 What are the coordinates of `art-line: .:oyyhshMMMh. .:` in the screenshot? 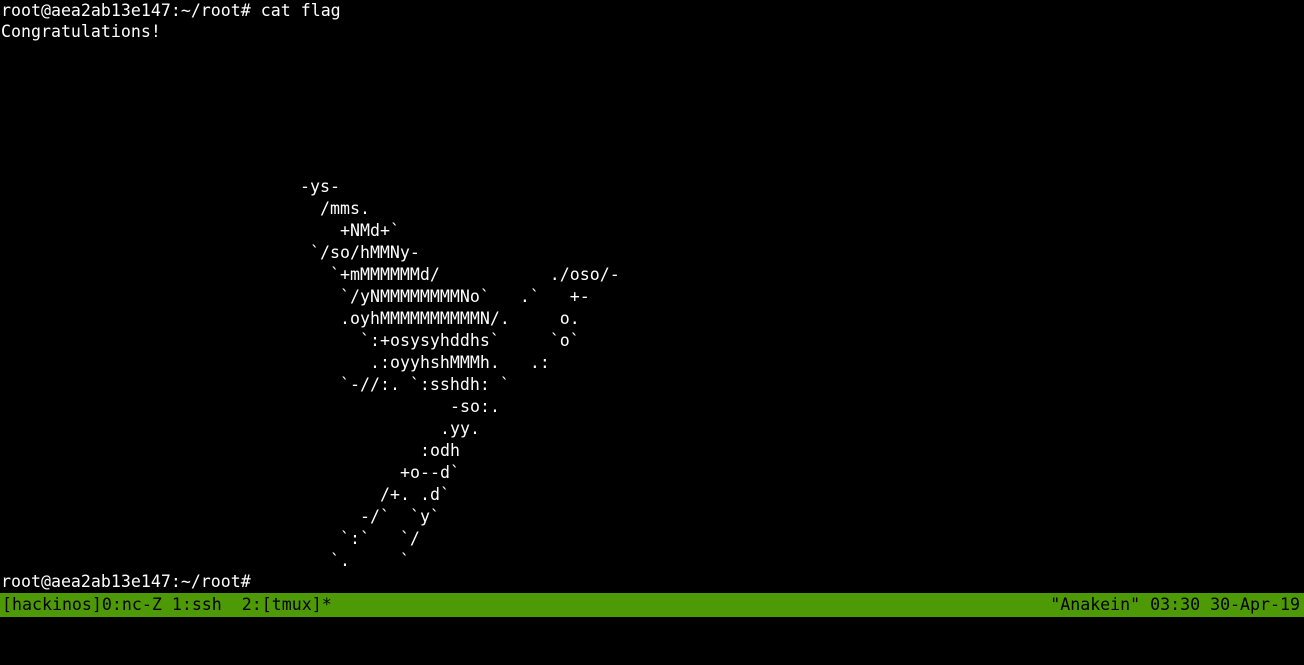 It's located at (460, 362).